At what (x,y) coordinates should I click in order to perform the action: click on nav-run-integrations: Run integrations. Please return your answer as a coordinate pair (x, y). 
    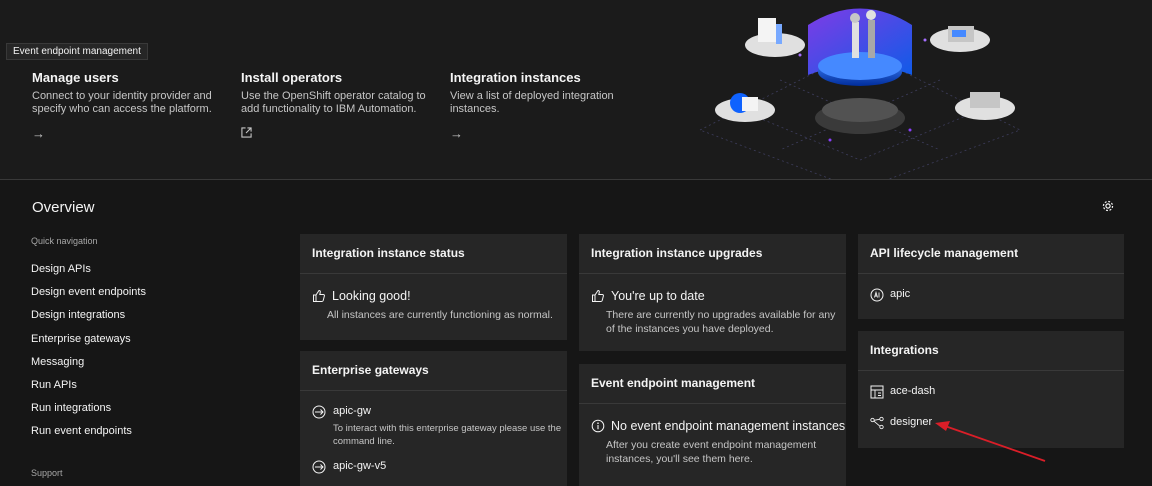
    Looking at the image, I should click on (88, 413).